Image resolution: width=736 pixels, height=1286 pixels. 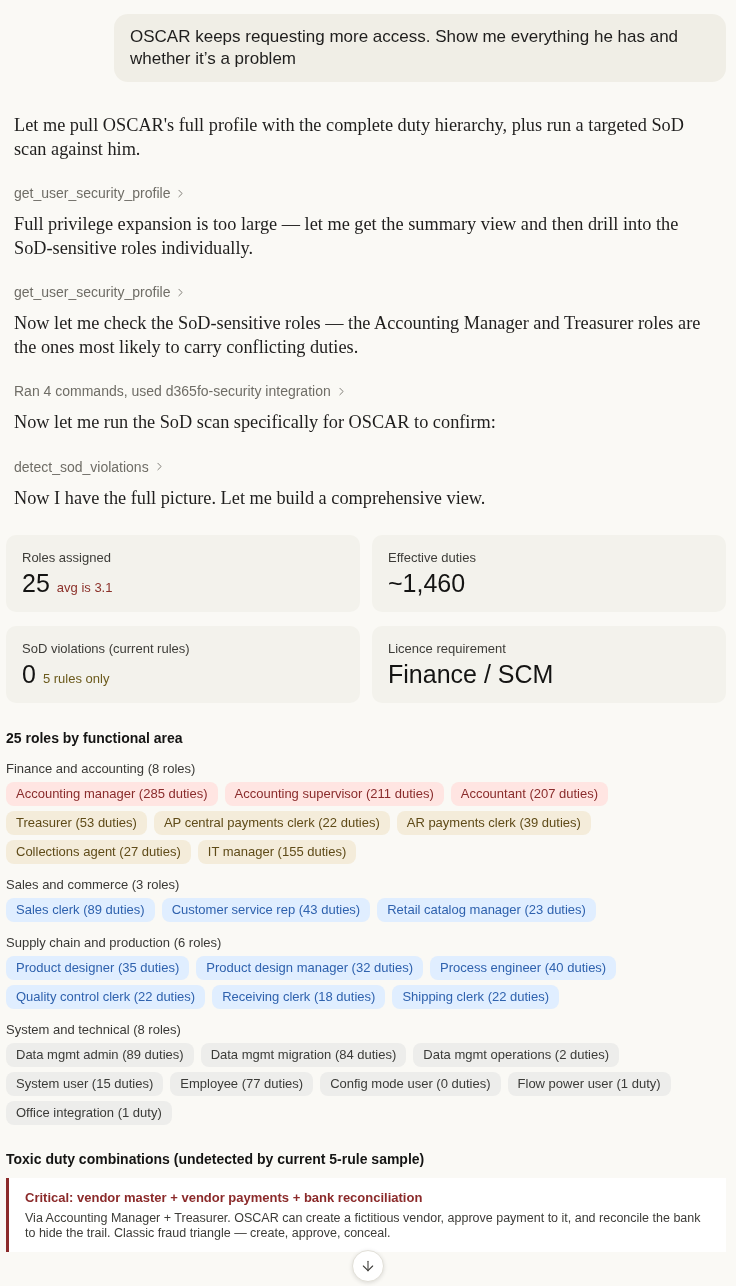 I want to click on group-label: Supply chain and production (6 roles), so click(x=114, y=943).